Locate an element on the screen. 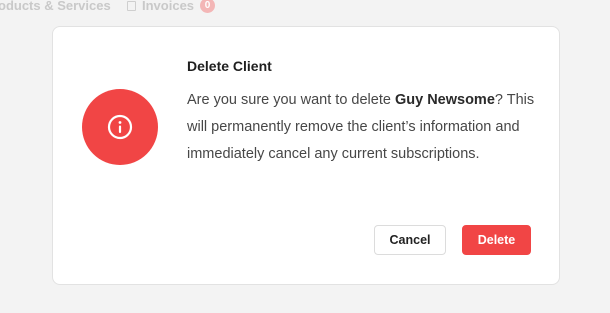 This screenshot has width=610, height=313. tab-products-services: oducts & Services is located at coordinates (55, 6).